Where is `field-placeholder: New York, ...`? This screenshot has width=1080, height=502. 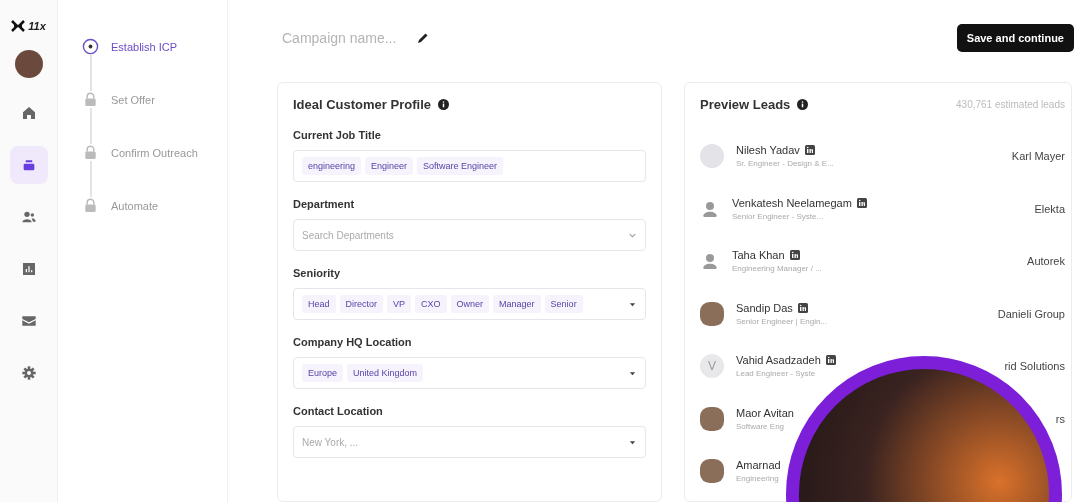 field-placeholder: New York, ... is located at coordinates (331, 442).